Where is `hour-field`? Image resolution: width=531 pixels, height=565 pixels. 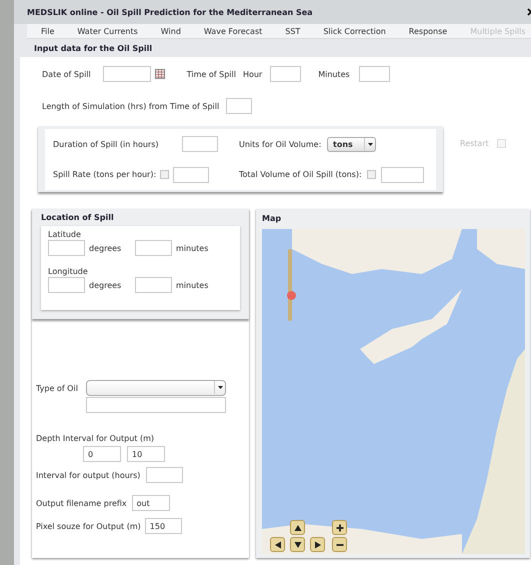
hour-field is located at coordinates (286, 74).